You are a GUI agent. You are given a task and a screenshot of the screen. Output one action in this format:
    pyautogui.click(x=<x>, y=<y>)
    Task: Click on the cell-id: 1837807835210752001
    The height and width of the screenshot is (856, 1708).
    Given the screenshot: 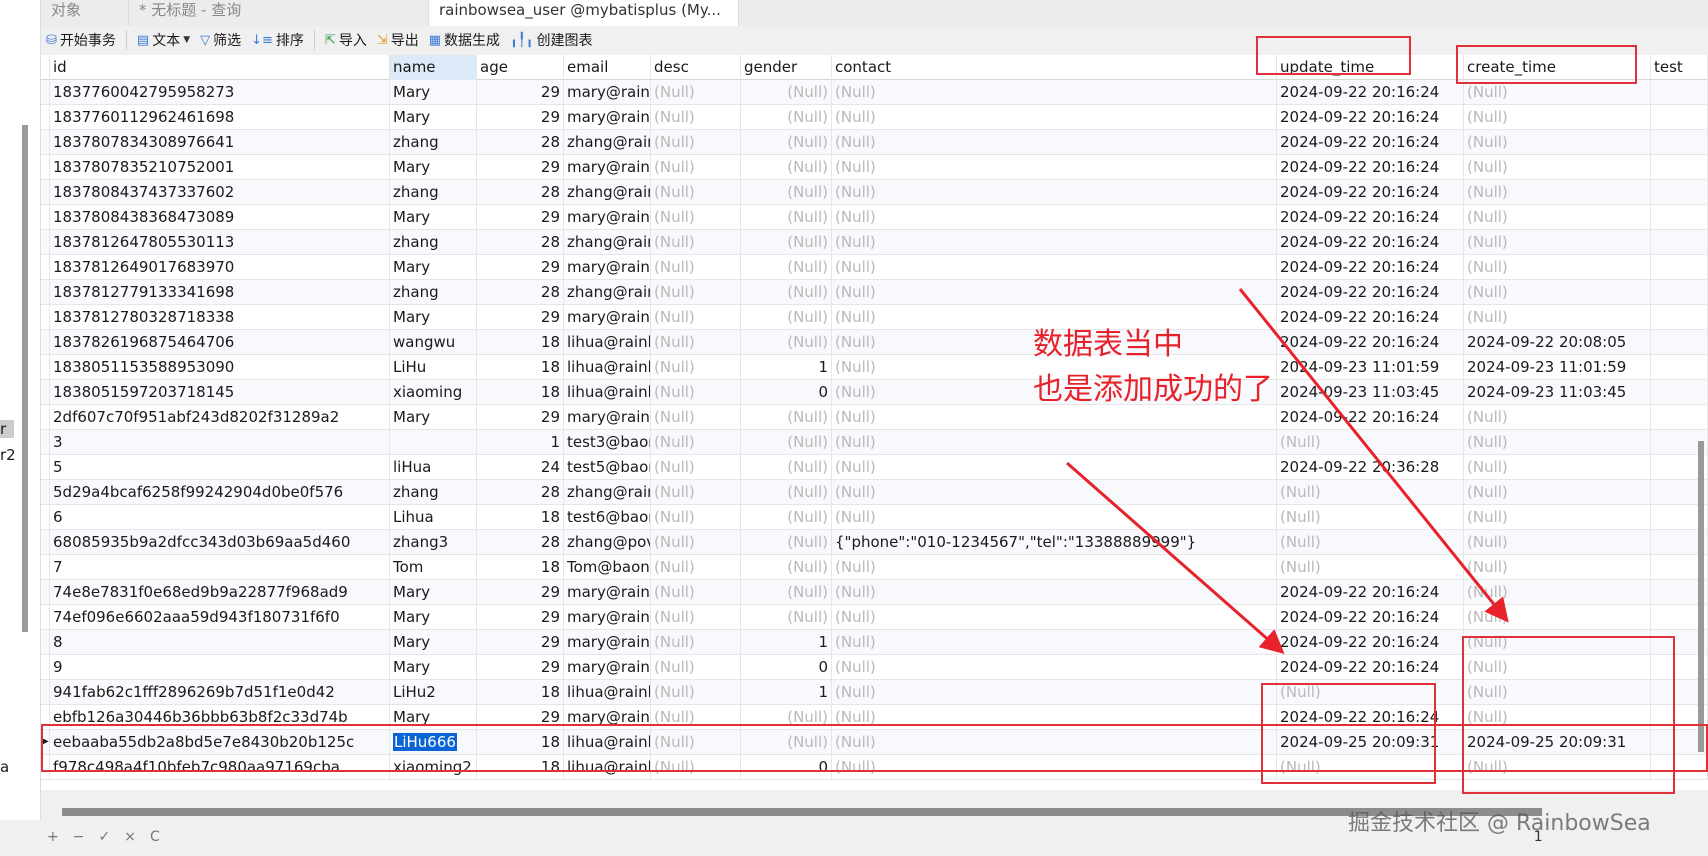 What is the action you would take?
    pyautogui.click(x=220, y=167)
    